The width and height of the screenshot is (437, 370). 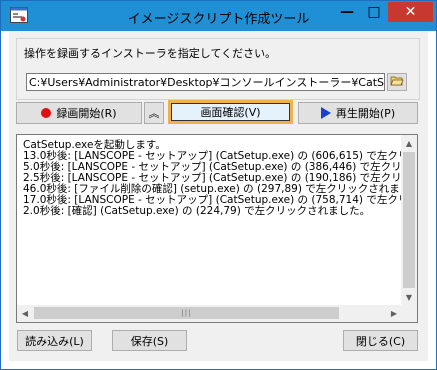 I want to click on save-label: 保存(S), so click(x=149, y=341).